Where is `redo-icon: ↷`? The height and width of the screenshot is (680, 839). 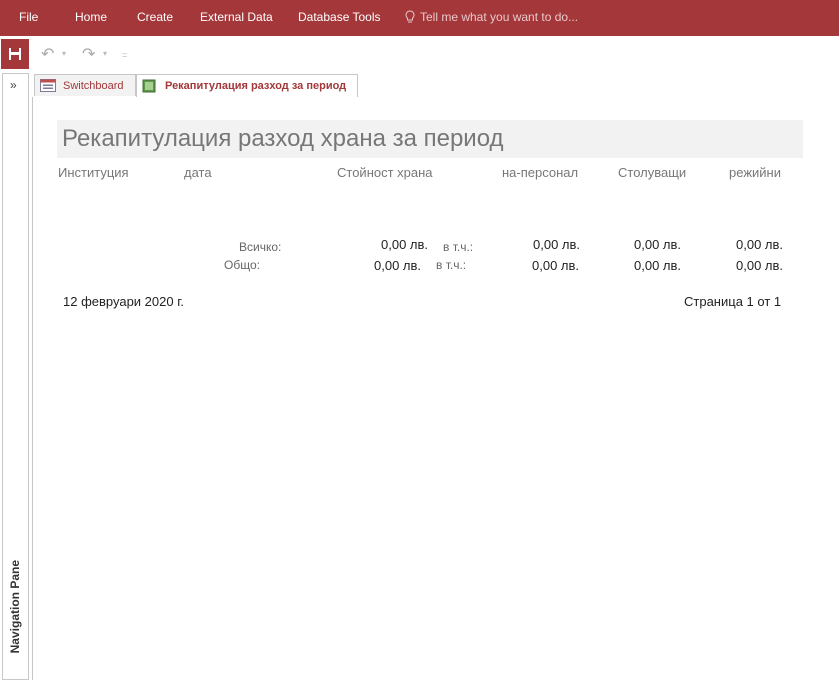
redo-icon: ↷ is located at coordinates (88, 54).